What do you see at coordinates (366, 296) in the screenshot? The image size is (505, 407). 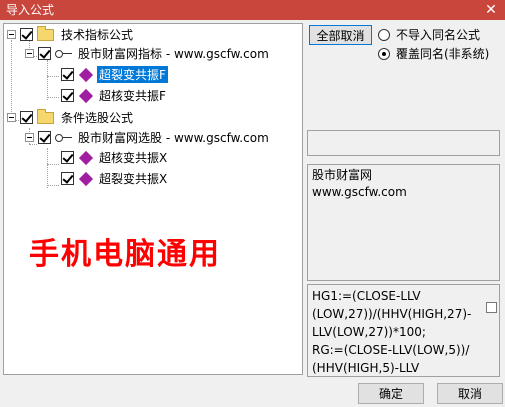 I see `formula-line: HG1:=(CLOSE-LLV` at bounding box center [366, 296].